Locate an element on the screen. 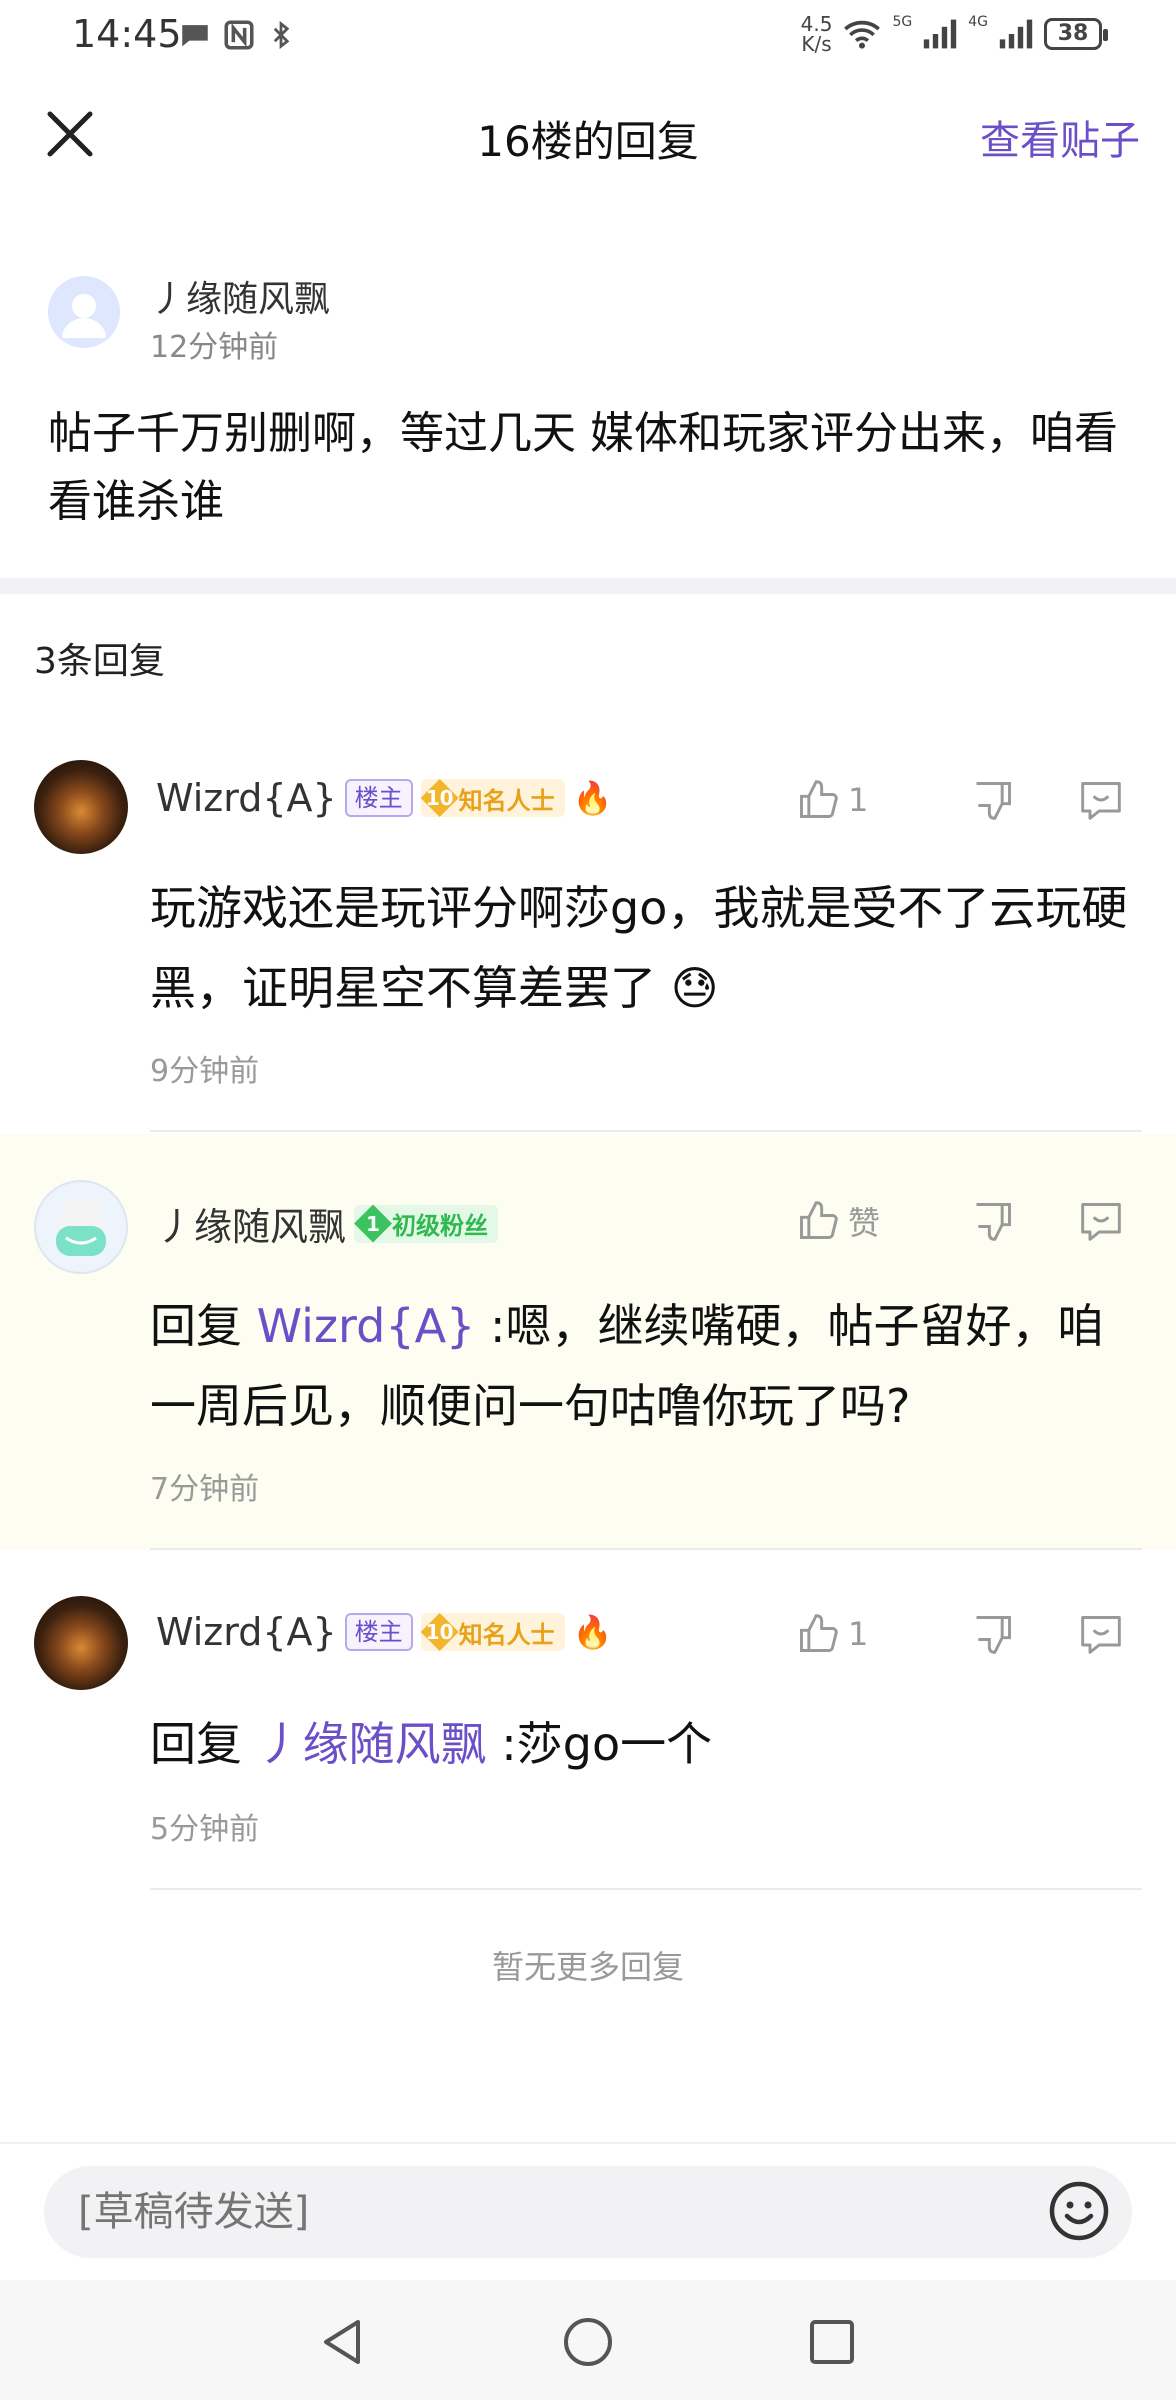  mask-avatar-icon is located at coordinates (81, 1227).